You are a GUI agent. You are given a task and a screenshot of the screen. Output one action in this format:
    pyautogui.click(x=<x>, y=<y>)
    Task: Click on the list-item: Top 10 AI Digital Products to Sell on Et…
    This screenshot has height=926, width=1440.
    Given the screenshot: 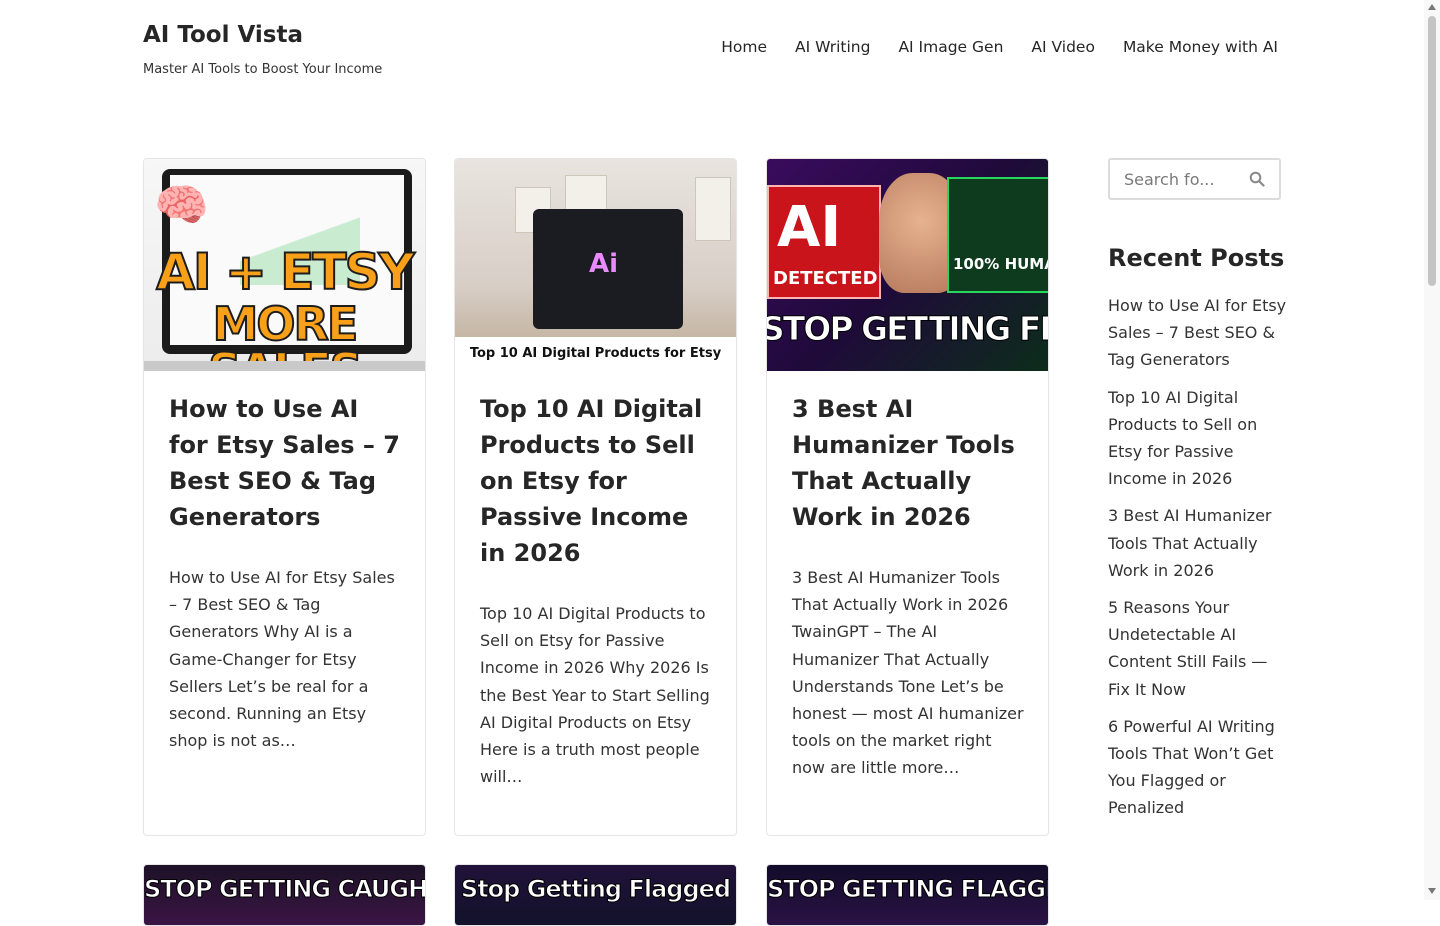 What is the action you would take?
    pyautogui.click(x=1198, y=438)
    